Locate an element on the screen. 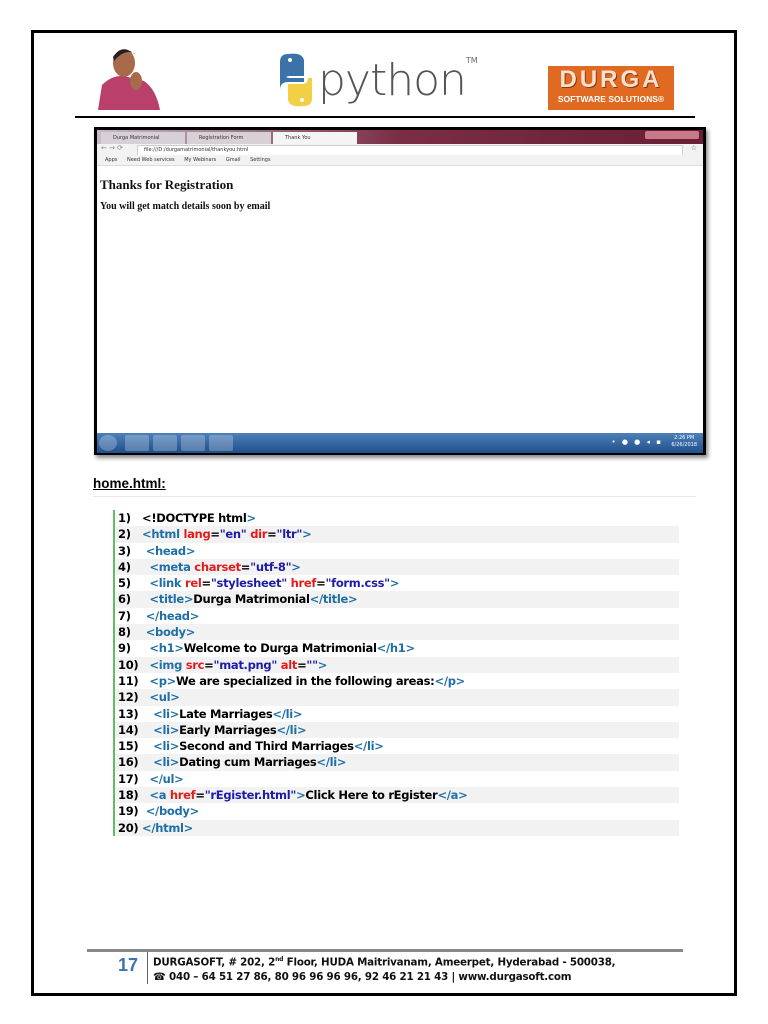  bookmark-settings: Settings is located at coordinates (260, 160).